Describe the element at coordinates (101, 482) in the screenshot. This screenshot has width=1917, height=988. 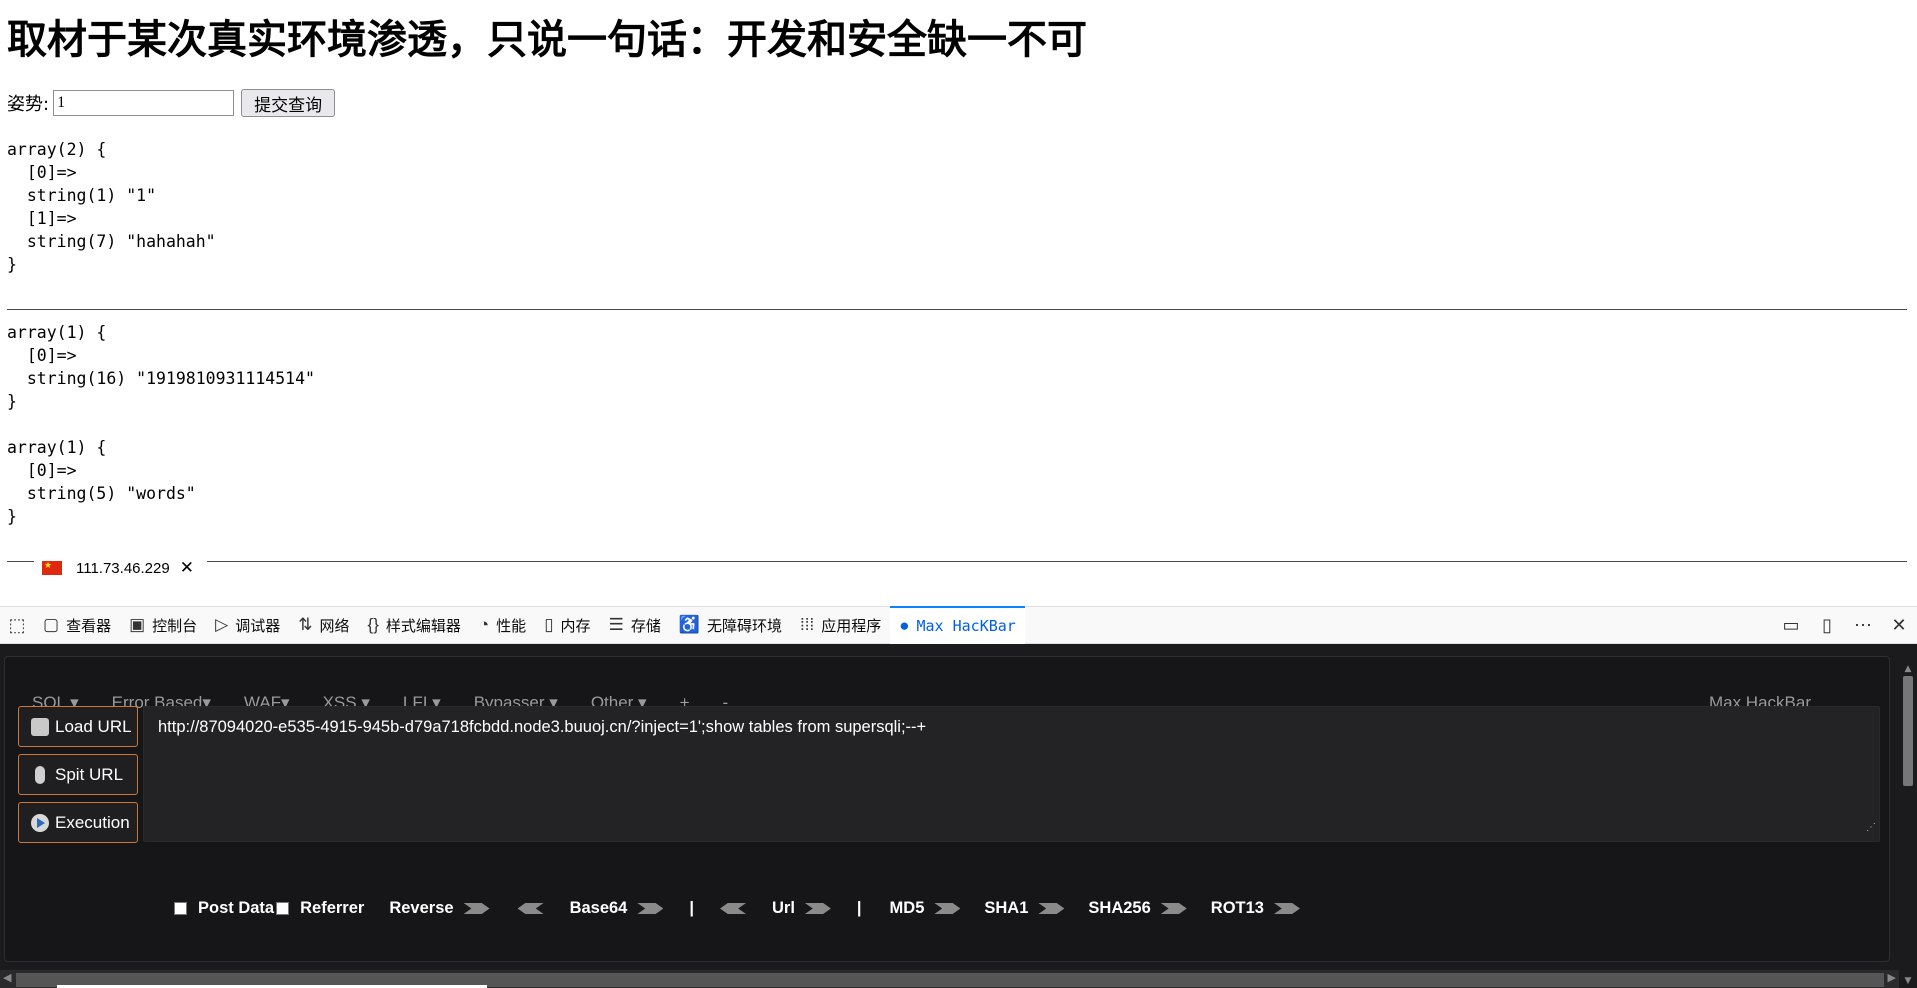
I see `result-dump-3: array(1) { [0]=> string(5) "words" }` at that location.